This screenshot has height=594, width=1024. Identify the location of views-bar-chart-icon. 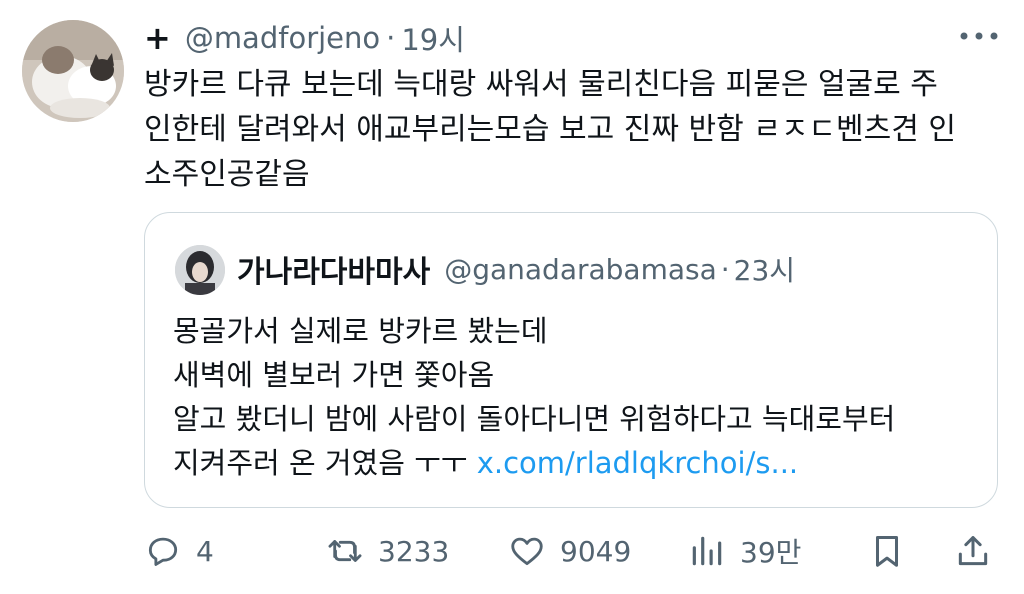
(707, 551).